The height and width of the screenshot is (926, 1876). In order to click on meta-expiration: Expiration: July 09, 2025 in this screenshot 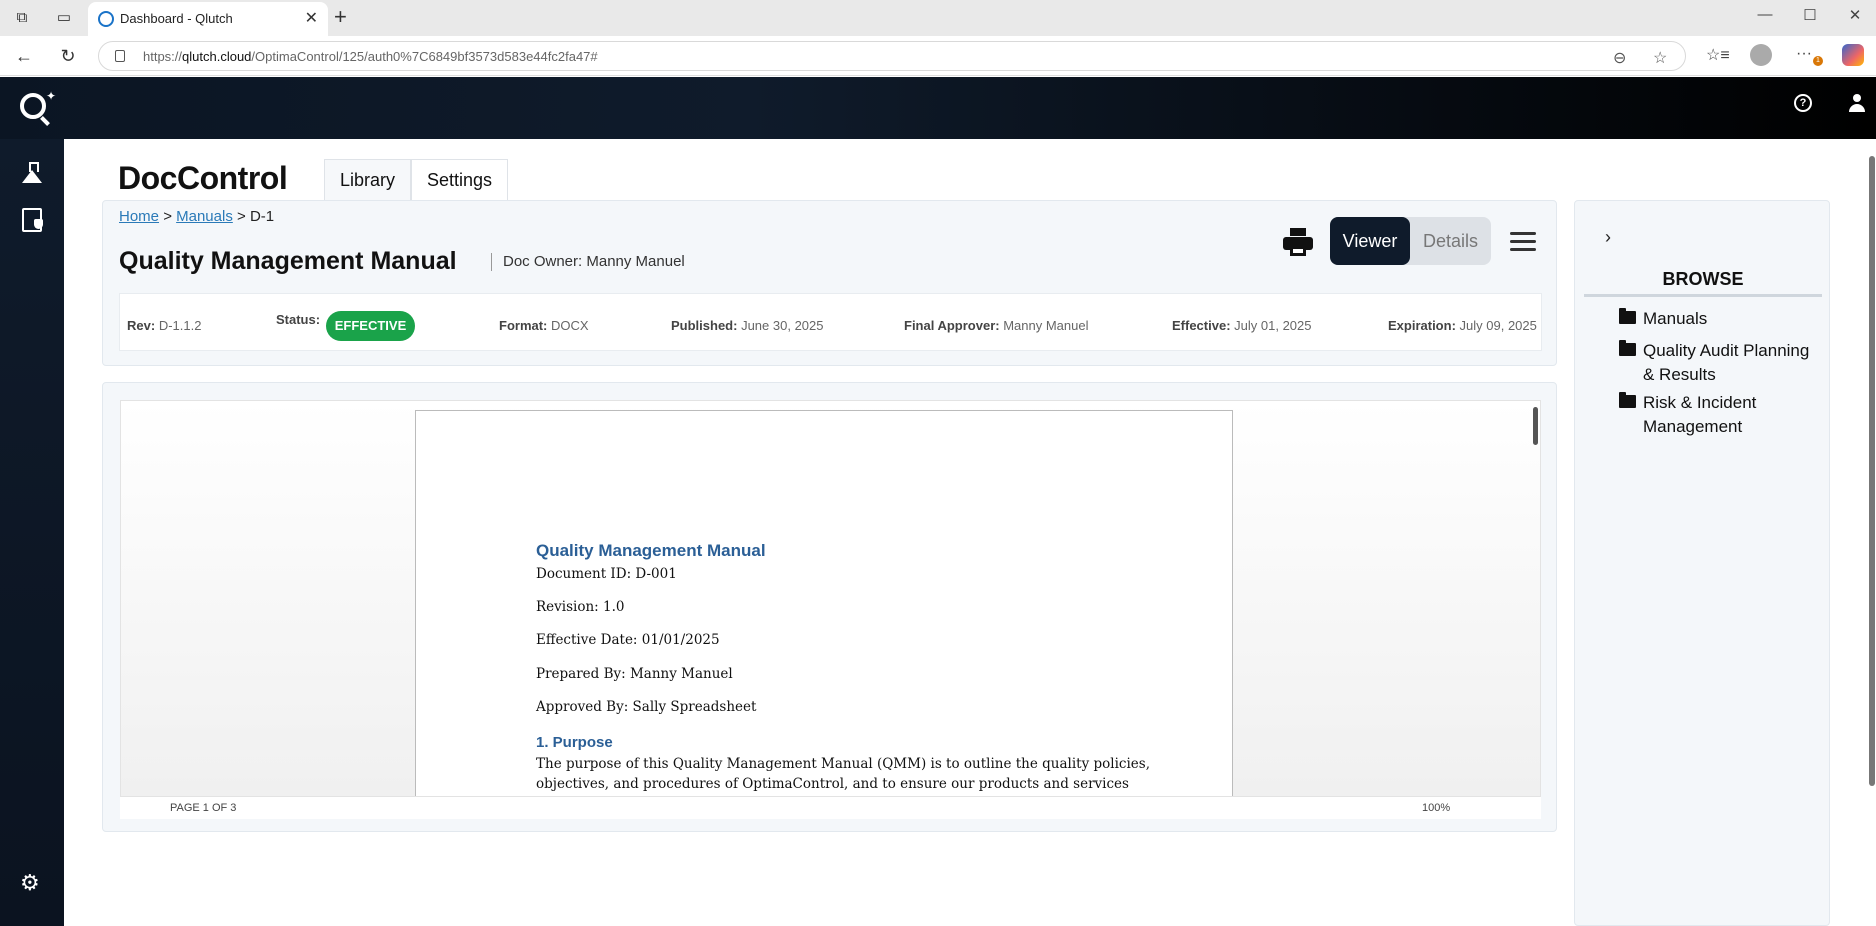, I will do `click(1462, 325)`.